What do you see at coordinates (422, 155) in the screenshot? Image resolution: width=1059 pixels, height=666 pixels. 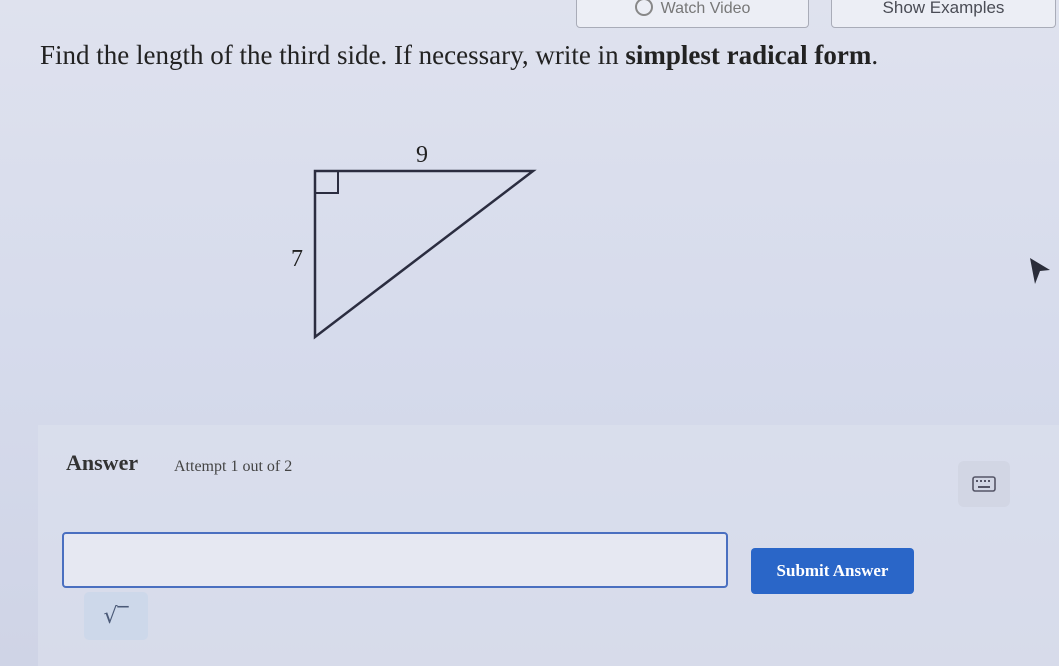 I see `top-side-label: 9` at bounding box center [422, 155].